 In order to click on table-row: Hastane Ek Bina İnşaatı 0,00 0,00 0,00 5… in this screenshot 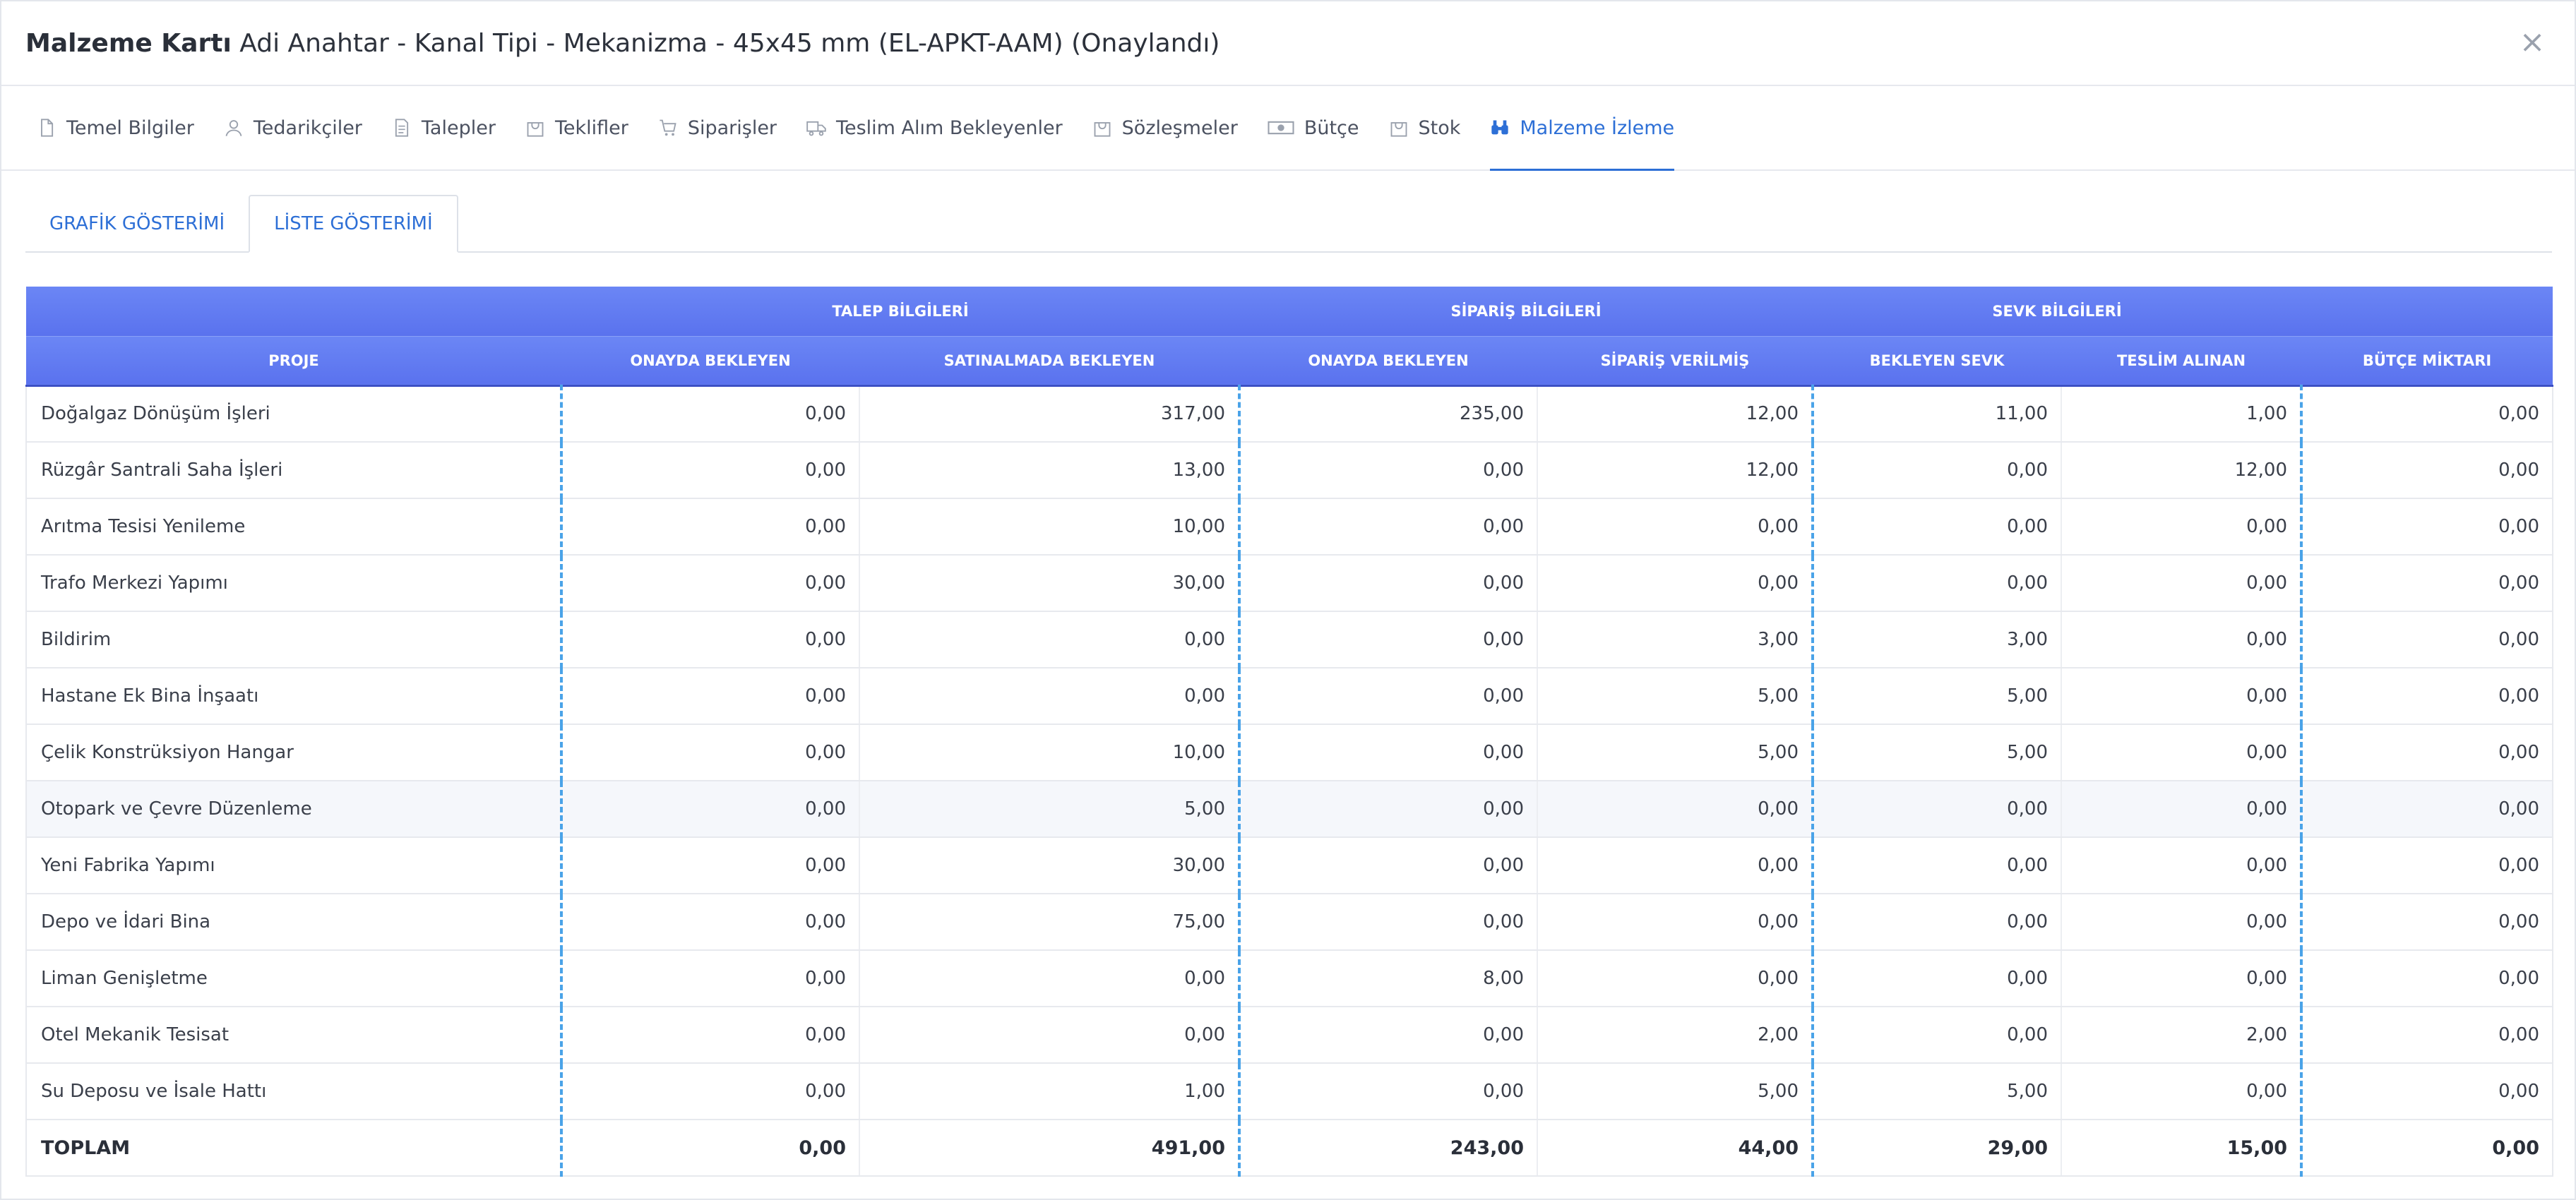, I will do `click(1289, 697)`.